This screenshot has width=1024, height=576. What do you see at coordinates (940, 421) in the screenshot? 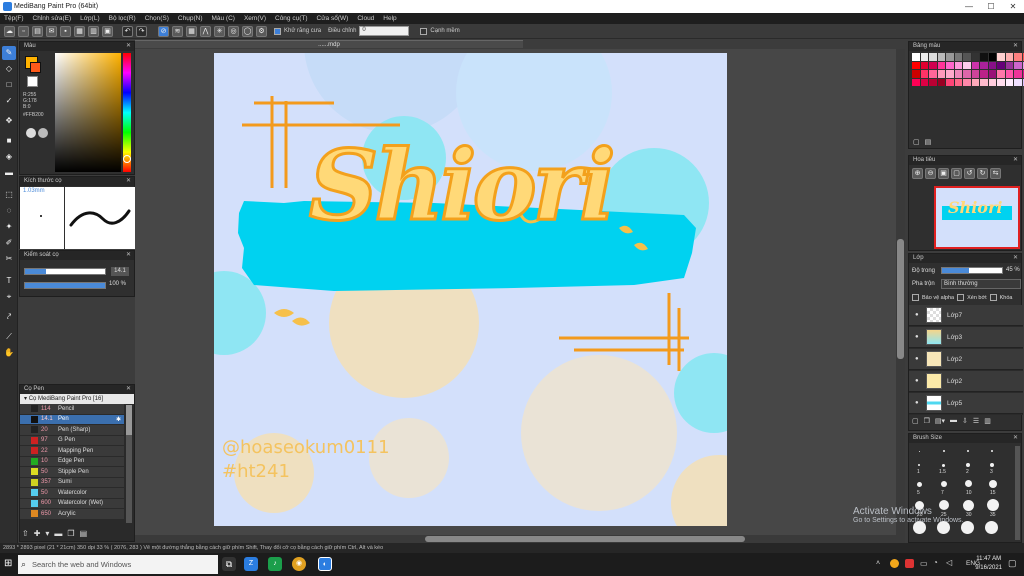
I see `layer-type-icon: ▤▾` at bounding box center [940, 421].